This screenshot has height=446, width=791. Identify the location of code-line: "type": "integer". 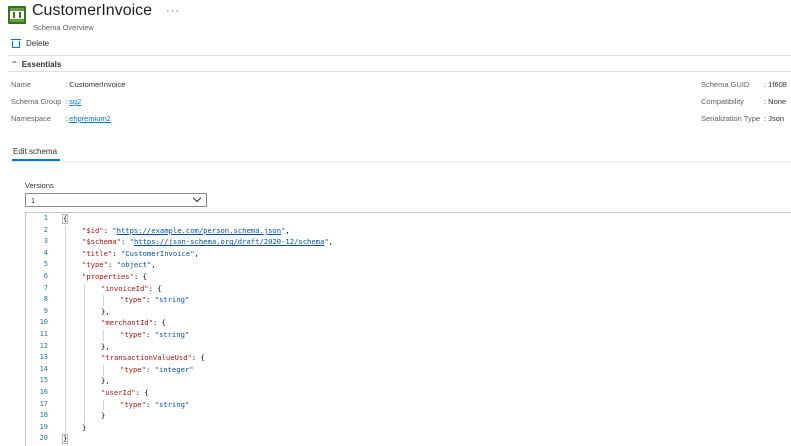
(157, 369).